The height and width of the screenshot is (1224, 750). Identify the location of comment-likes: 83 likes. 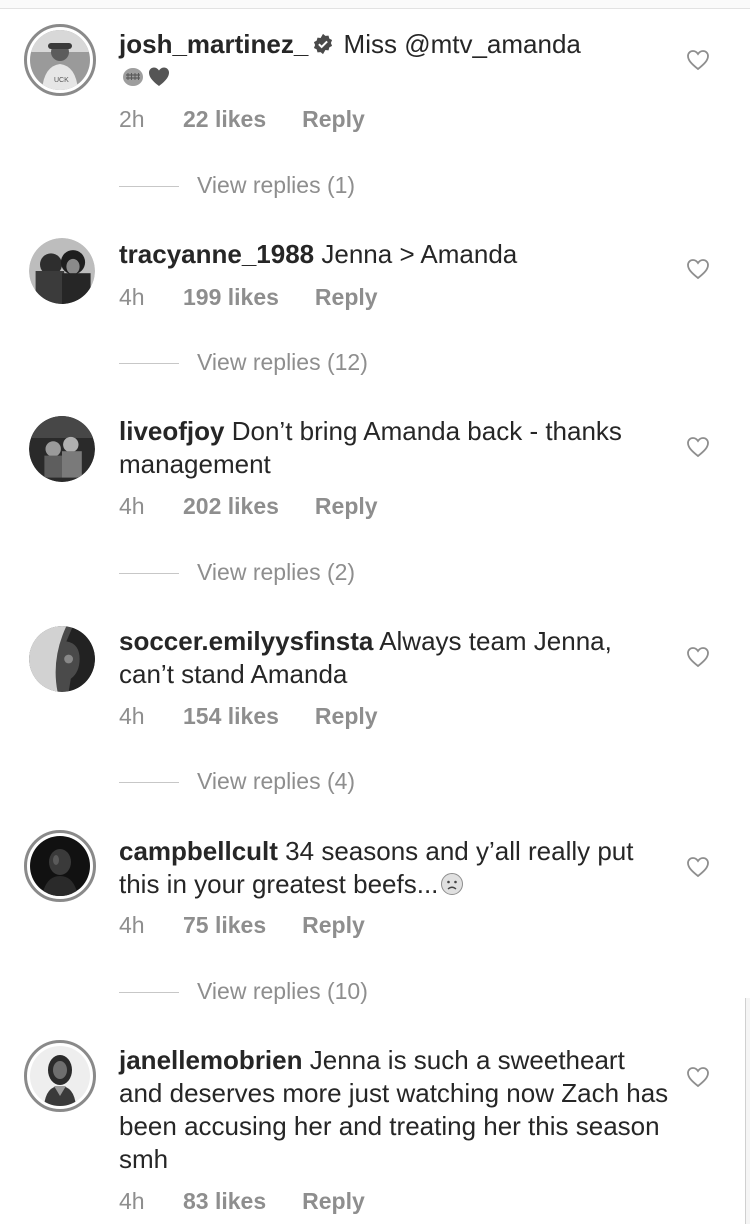
(224, 1201).